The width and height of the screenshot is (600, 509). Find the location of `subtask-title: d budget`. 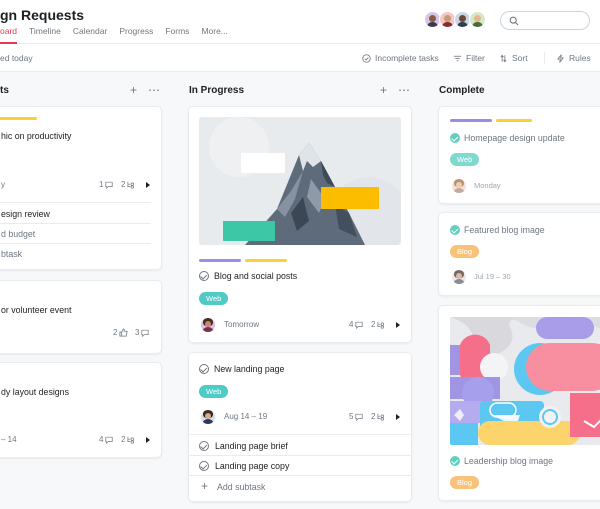

subtask-title: d budget is located at coordinates (18, 234).